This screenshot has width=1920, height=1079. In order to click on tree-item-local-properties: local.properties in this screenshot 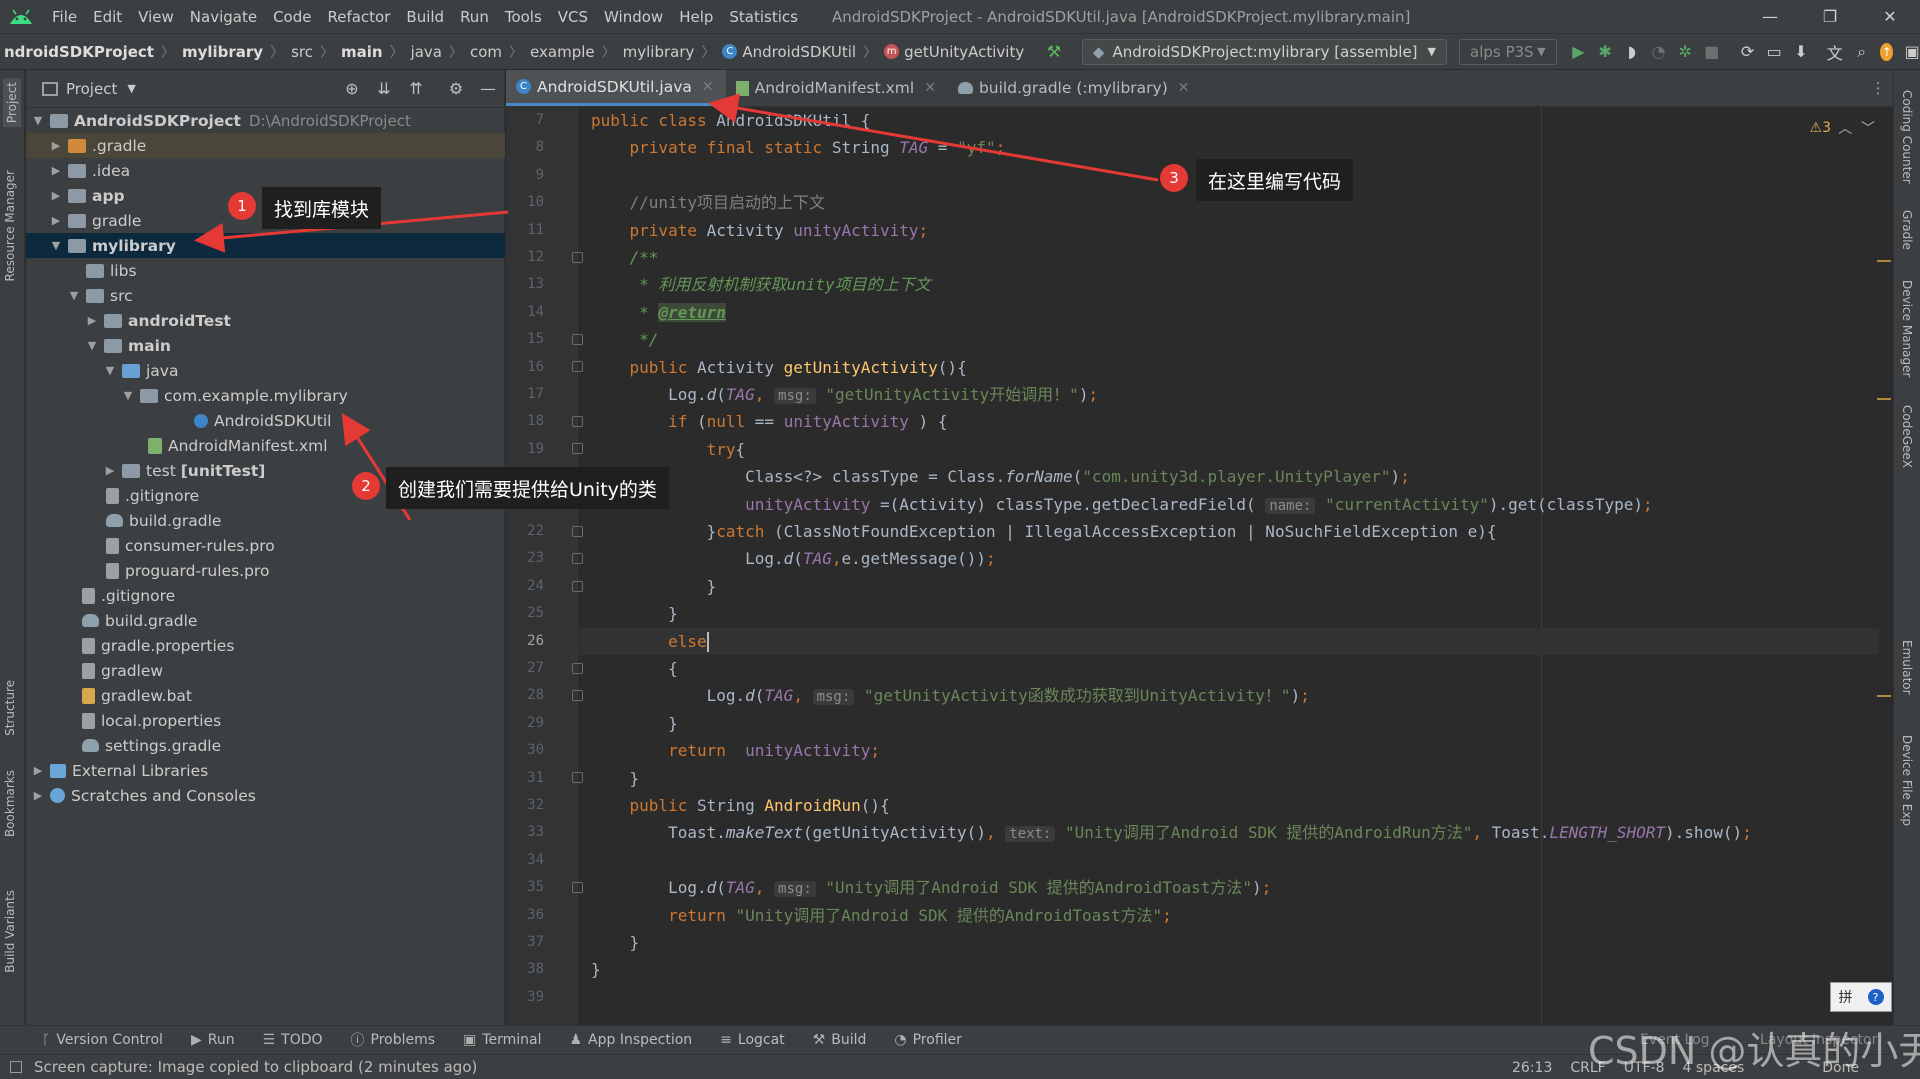, I will do `click(265, 720)`.